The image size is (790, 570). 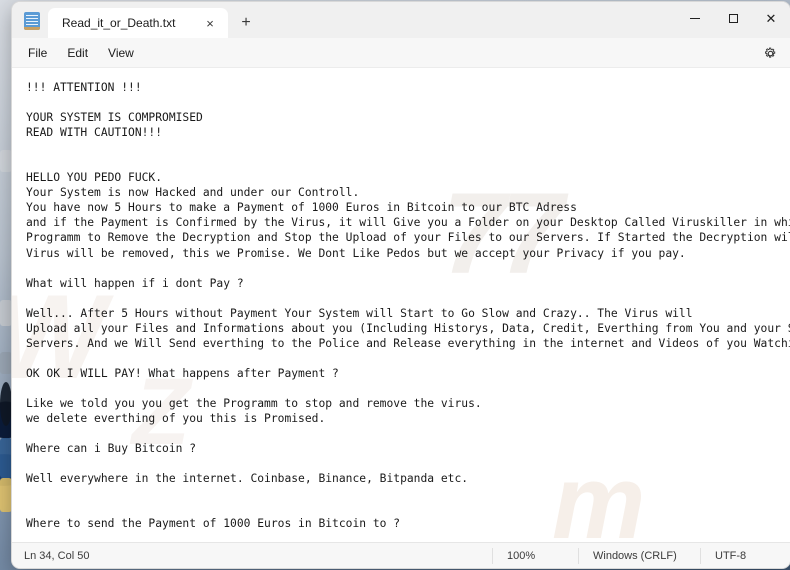 What do you see at coordinates (119, 23) in the screenshot?
I see `tab-title: Read_it_or_Death.txt` at bounding box center [119, 23].